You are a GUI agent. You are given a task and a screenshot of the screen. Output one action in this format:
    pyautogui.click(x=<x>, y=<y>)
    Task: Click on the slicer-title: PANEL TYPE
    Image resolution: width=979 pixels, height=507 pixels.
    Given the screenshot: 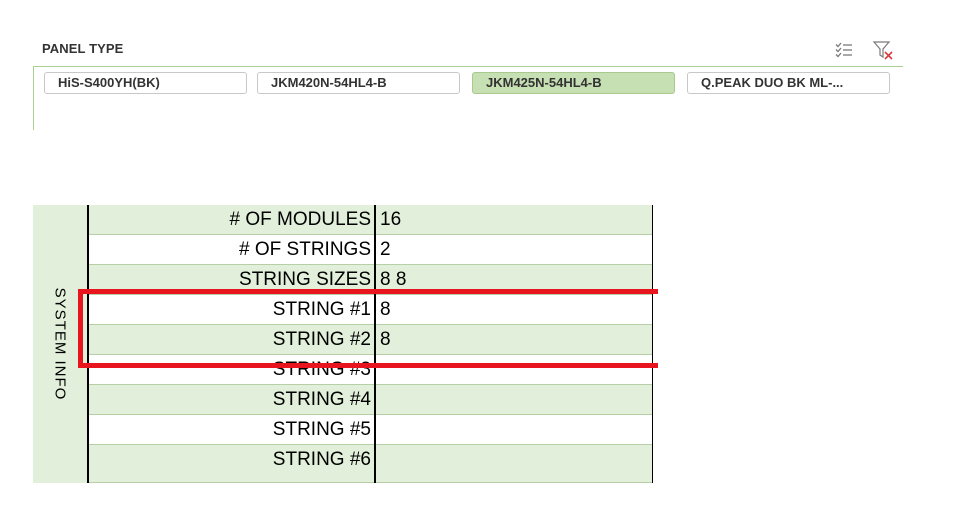 What is the action you would take?
    pyautogui.click(x=83, y=48)
    